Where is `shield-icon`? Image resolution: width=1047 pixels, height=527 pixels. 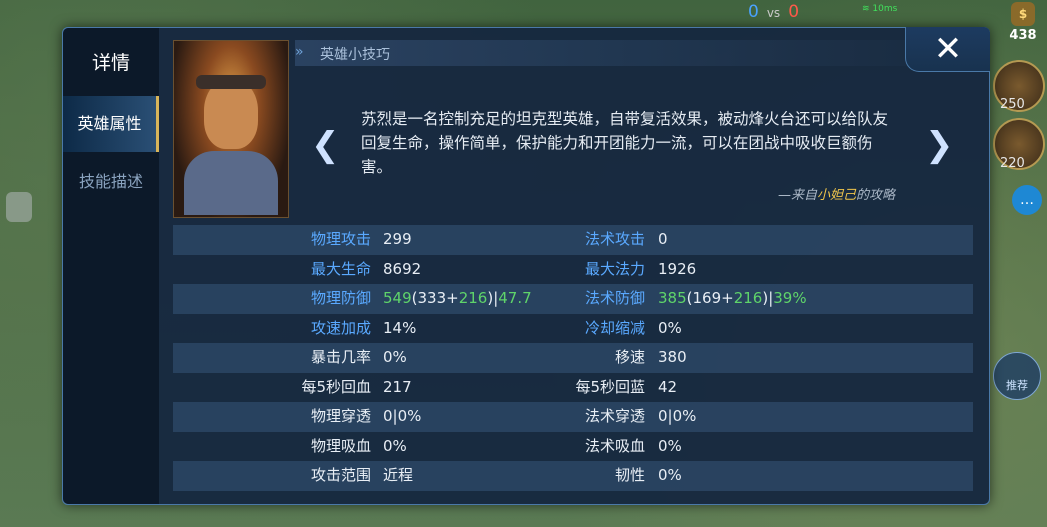
shield-icon is located at coordinates (19, 207).